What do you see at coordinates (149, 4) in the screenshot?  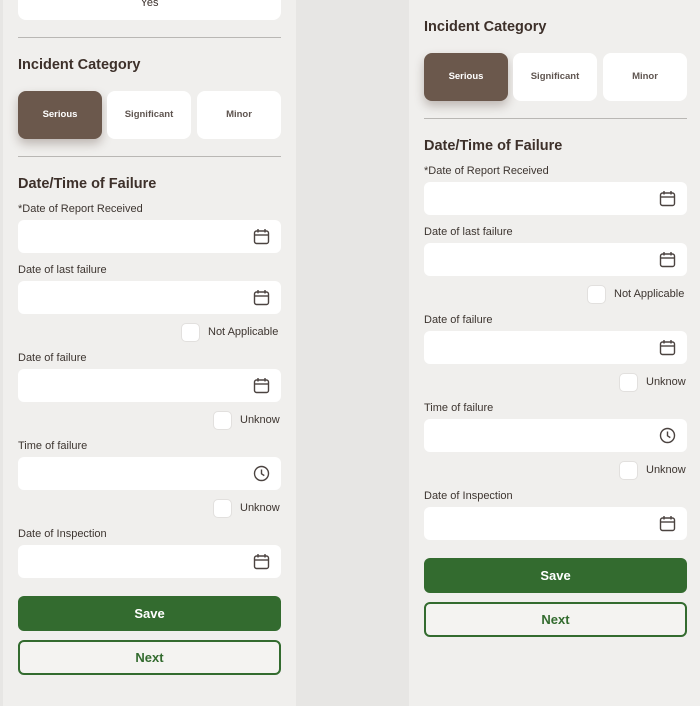 I see `previous-option-label: Yes` at bounding box center [149, 4].